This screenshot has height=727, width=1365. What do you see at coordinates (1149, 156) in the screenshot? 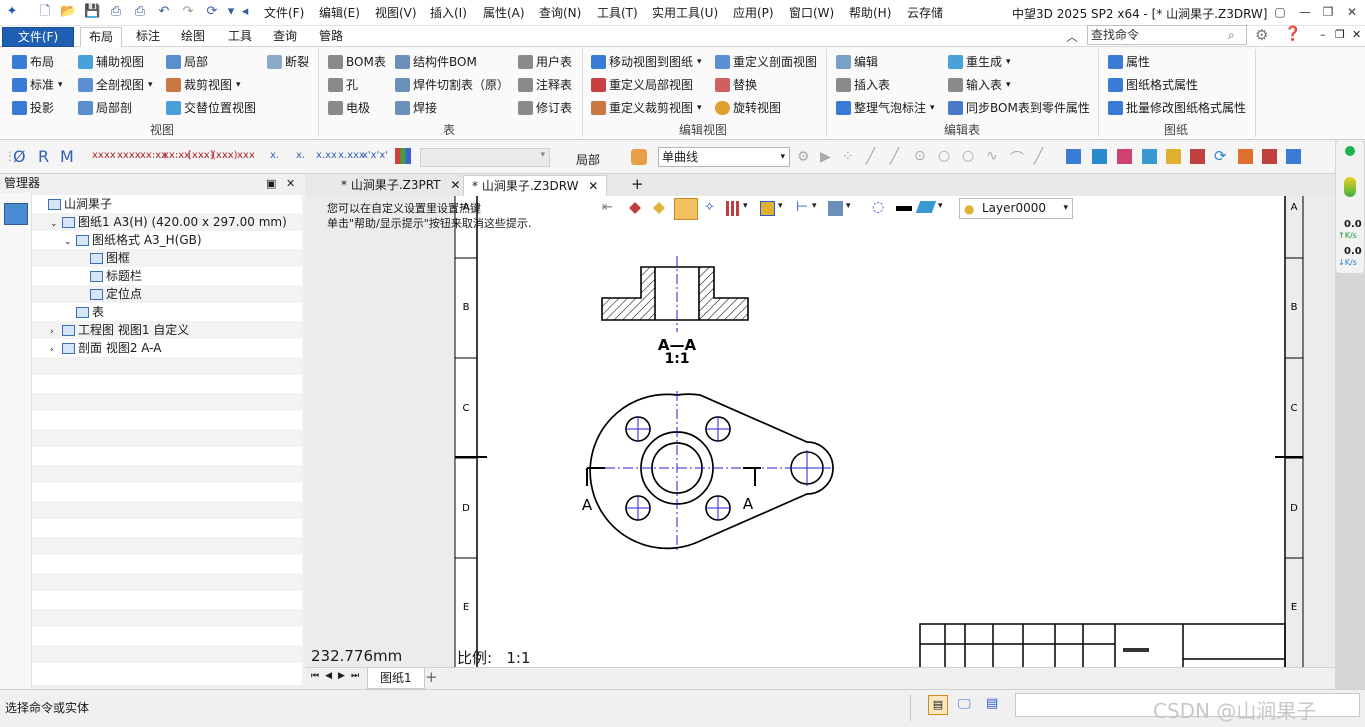
I see `tool-d-icon` at bounding box center [1149, 156].